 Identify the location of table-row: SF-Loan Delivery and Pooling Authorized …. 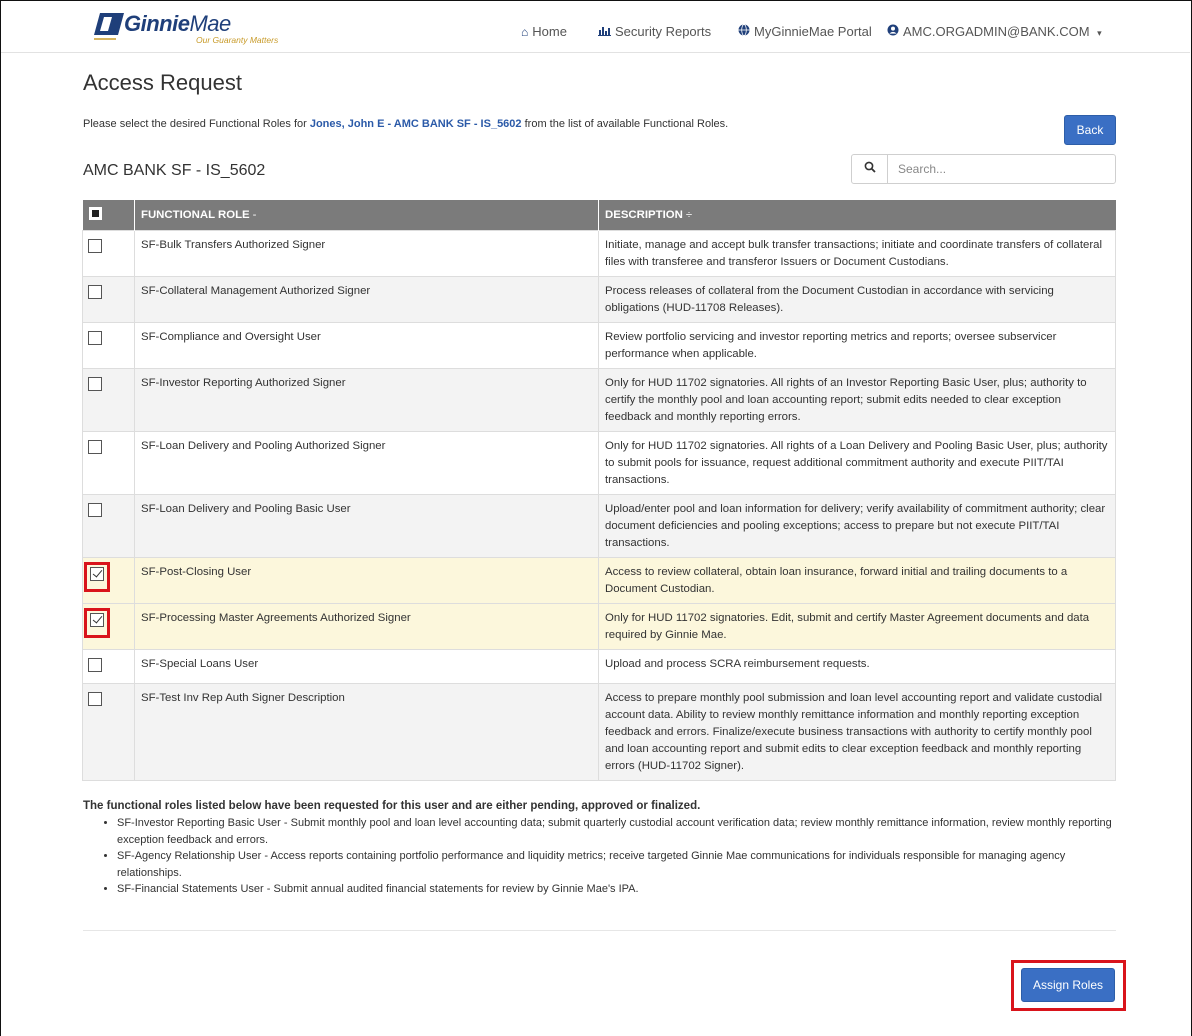
(599, 462).